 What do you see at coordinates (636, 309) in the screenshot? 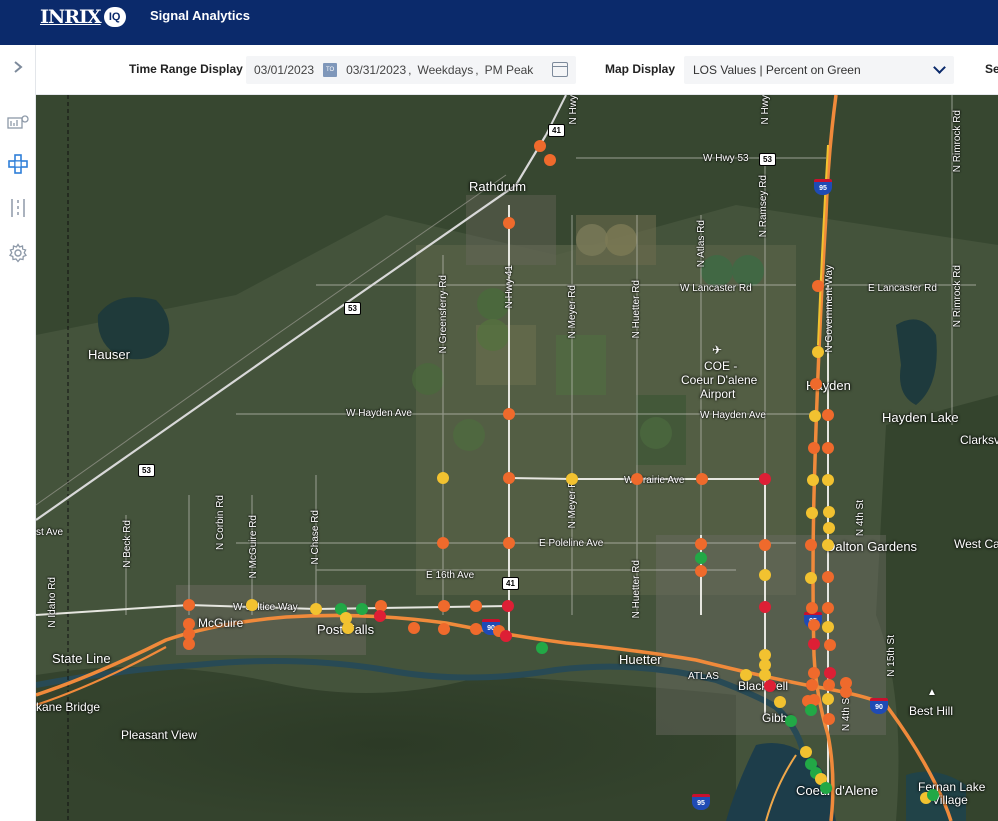
I see `road-label: N Huetter Rd` at bounding box center [636, 309].